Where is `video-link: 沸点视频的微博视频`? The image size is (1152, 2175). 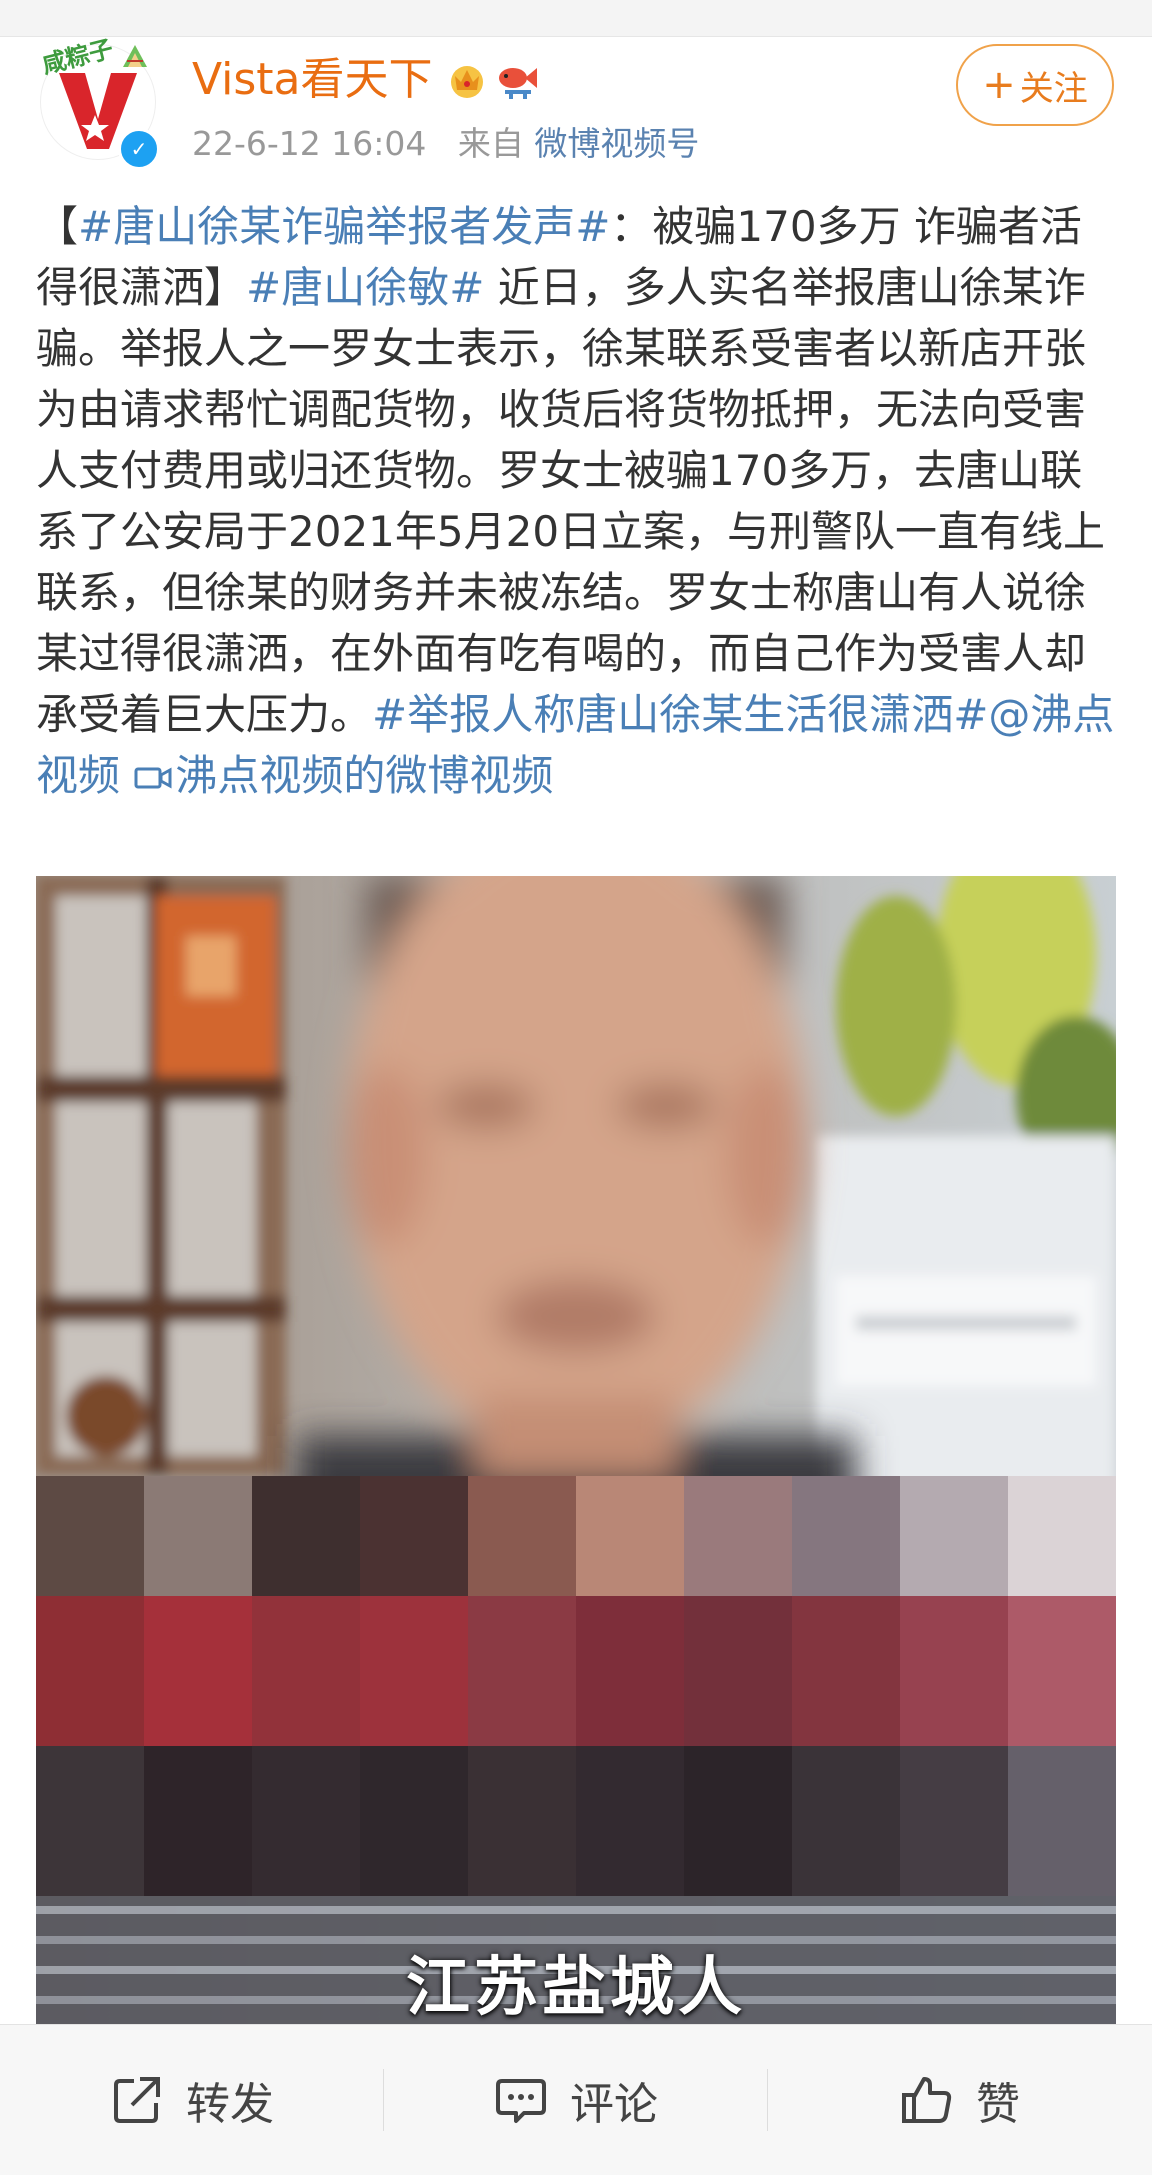
video-link: 沸点视频的微博视频 is located at coordinates (343, 775).